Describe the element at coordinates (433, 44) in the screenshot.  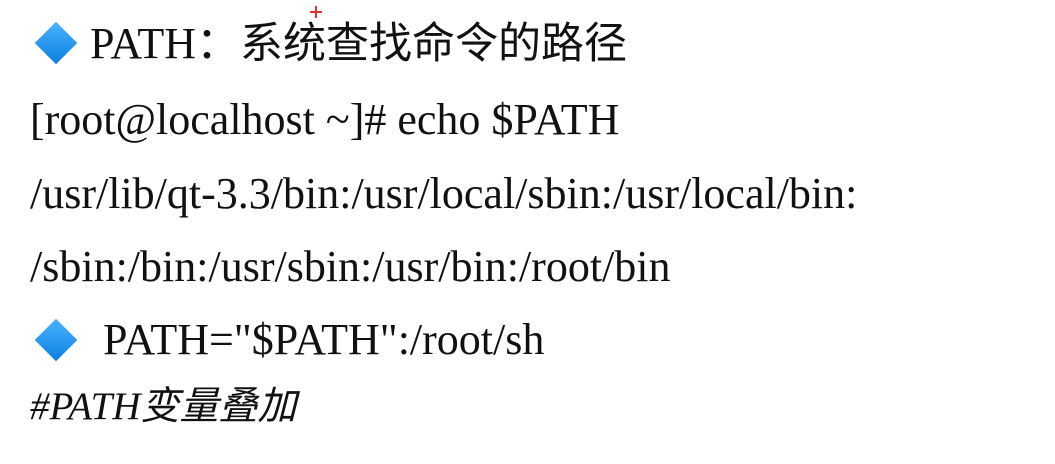
I see `heading-description: 系统查找命令的路径` at that location.